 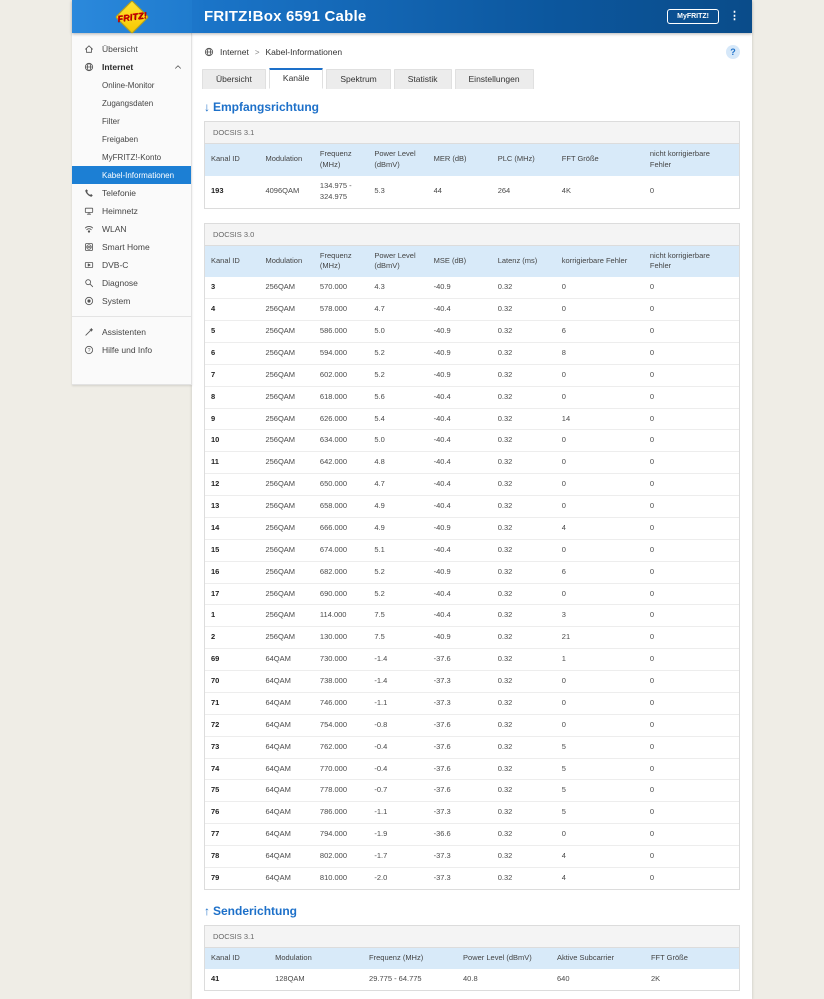 I want to click on table-cell: 256QAM, so click(x=286, y=288).